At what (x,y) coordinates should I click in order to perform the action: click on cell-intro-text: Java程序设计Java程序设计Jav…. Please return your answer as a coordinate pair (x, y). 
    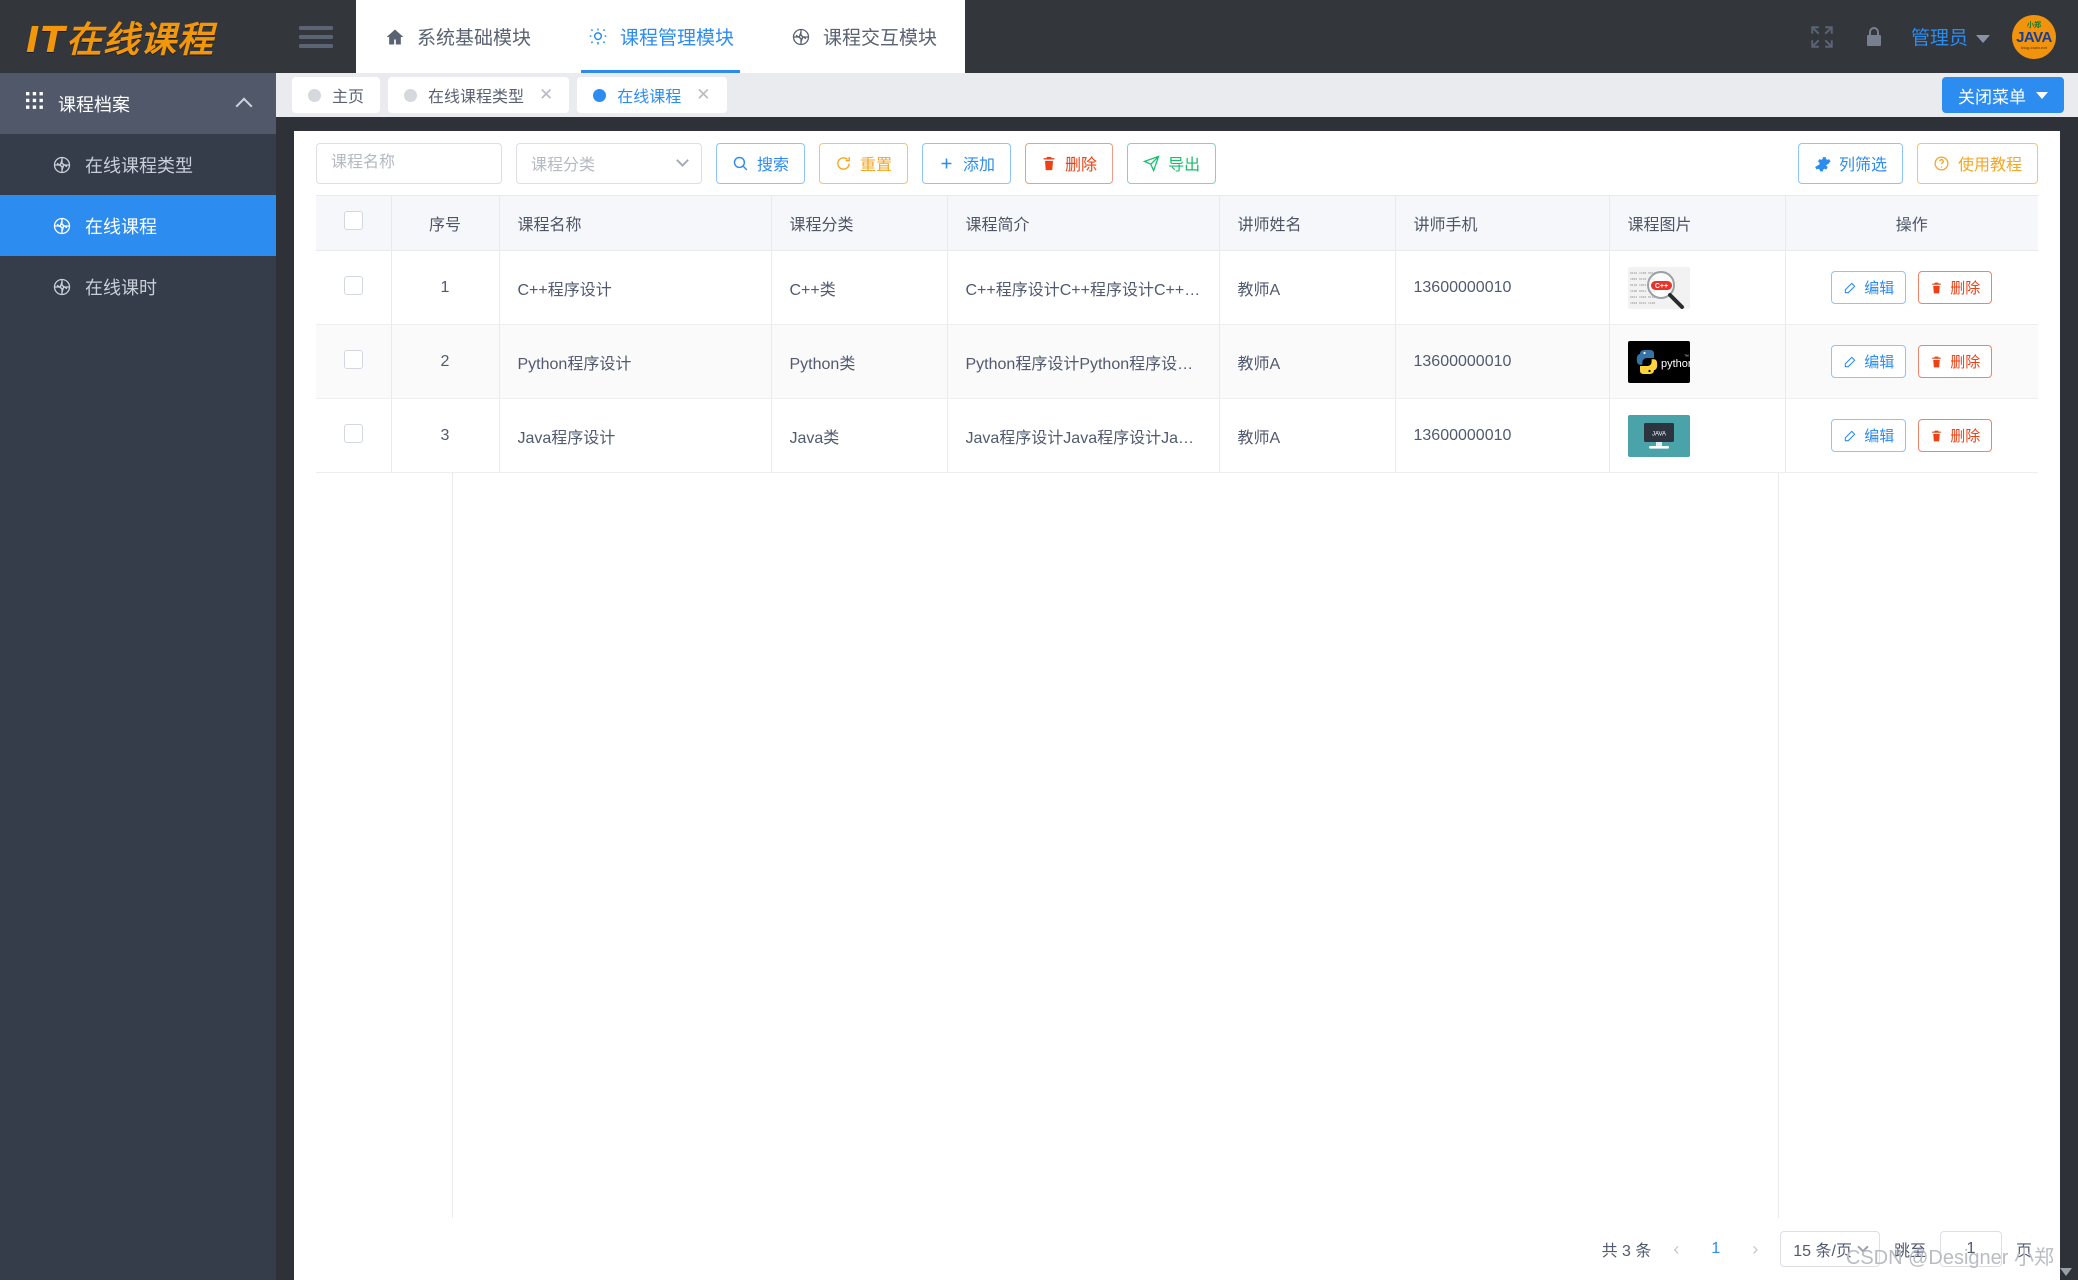
    Looking at the image, I should click on (1083, 438).